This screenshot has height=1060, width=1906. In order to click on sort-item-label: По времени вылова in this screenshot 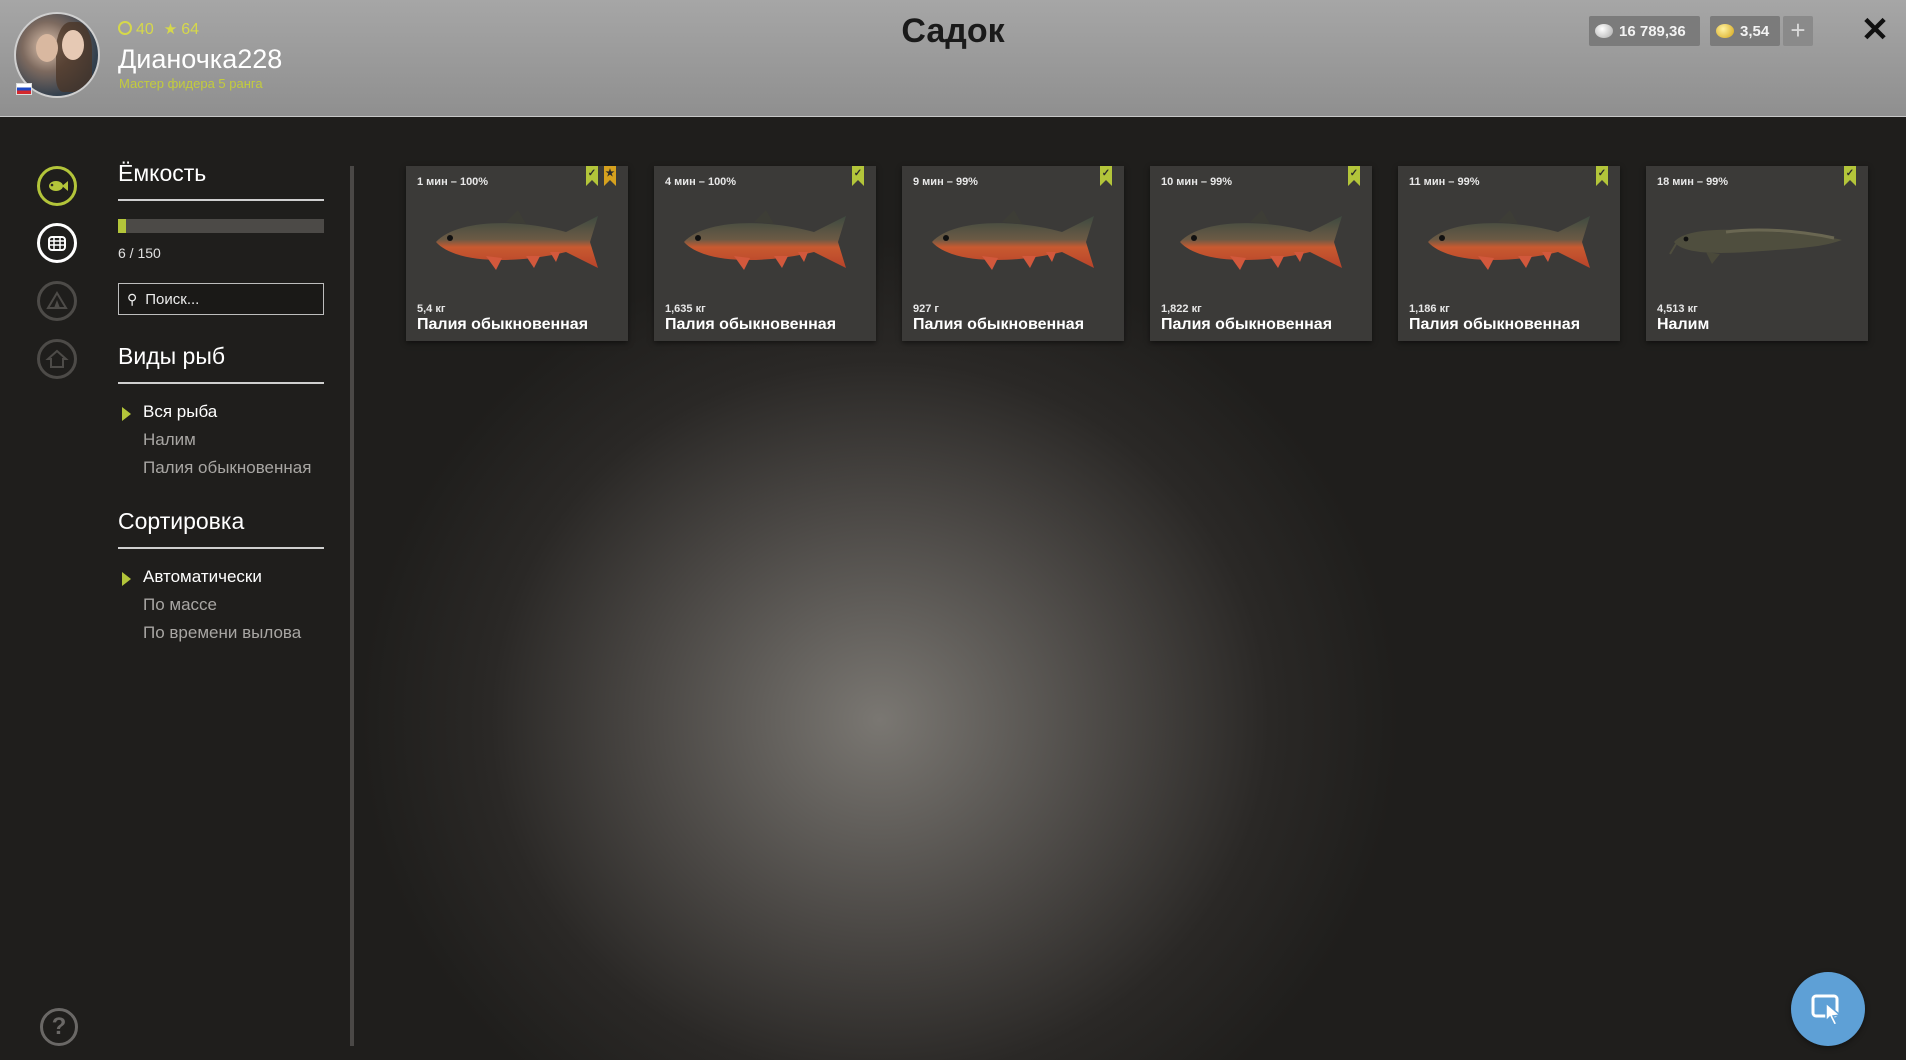, I will do `click(222, 632)`.